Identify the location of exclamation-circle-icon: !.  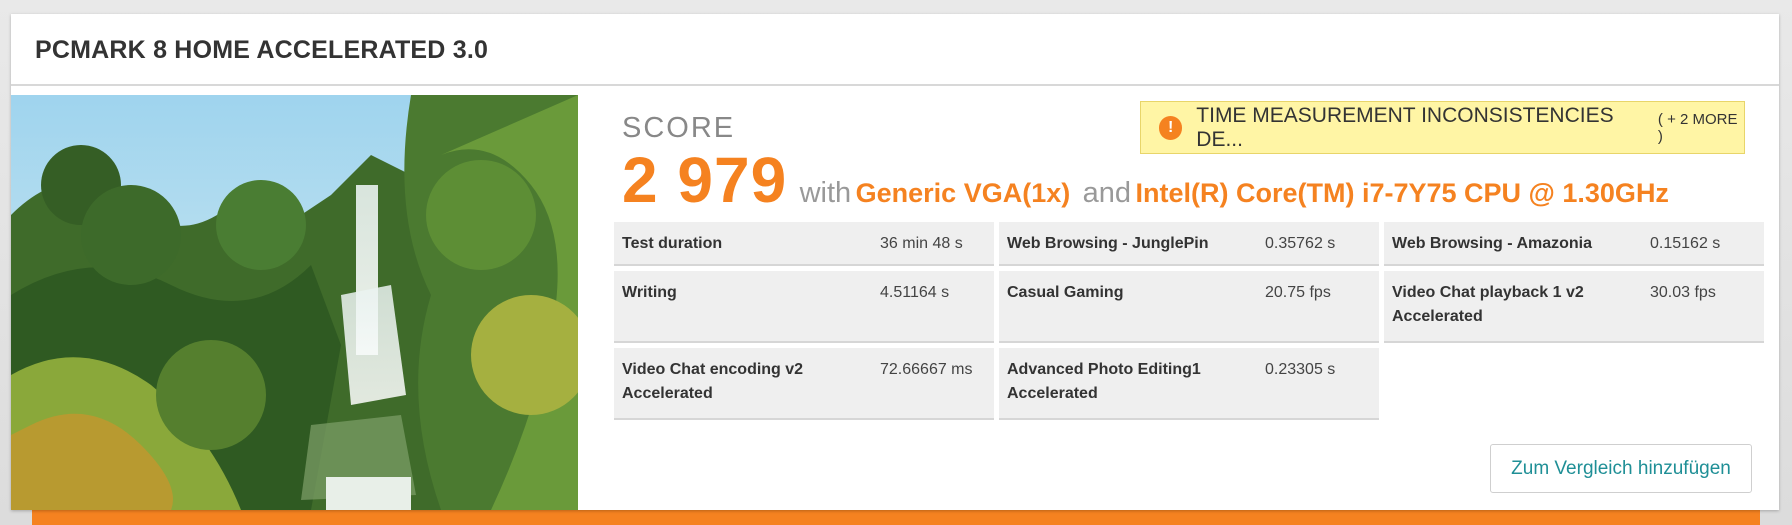
(1171, 127).